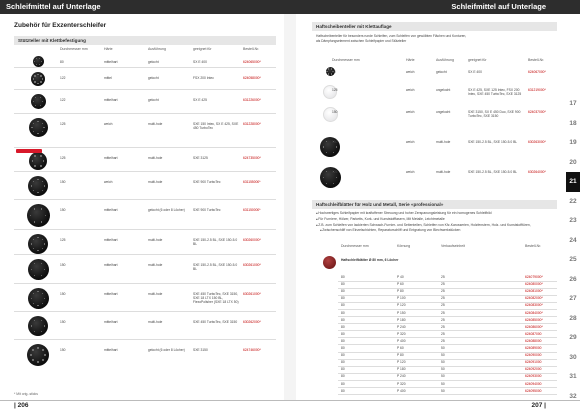 Image resolution: width=580 pixels, height=410 pixels. I want to click on right-page-number: 207 |, so click(538, 405).